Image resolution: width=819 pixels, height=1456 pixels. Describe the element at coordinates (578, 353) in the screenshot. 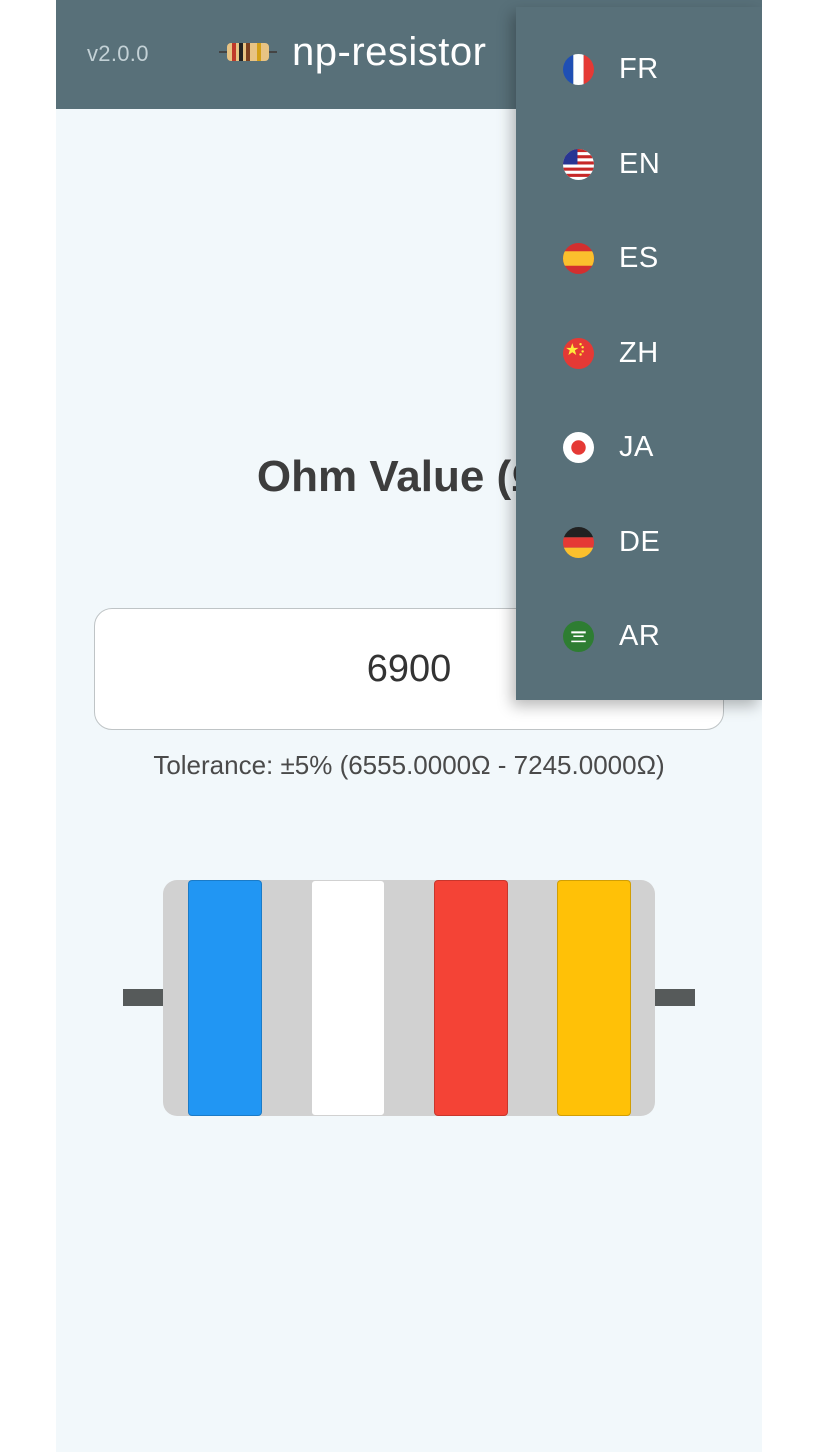

I see `china-flag-icon` at that location.